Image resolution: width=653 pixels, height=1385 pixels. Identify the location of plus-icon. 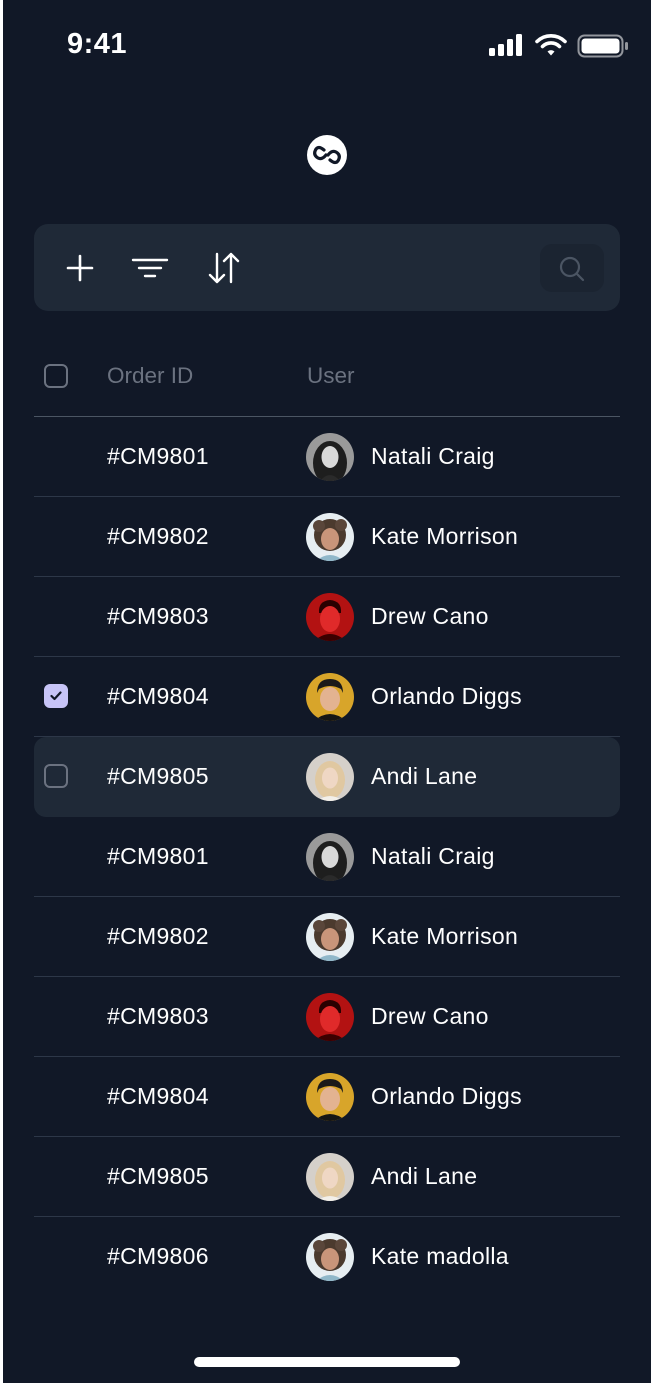
(80, 268).